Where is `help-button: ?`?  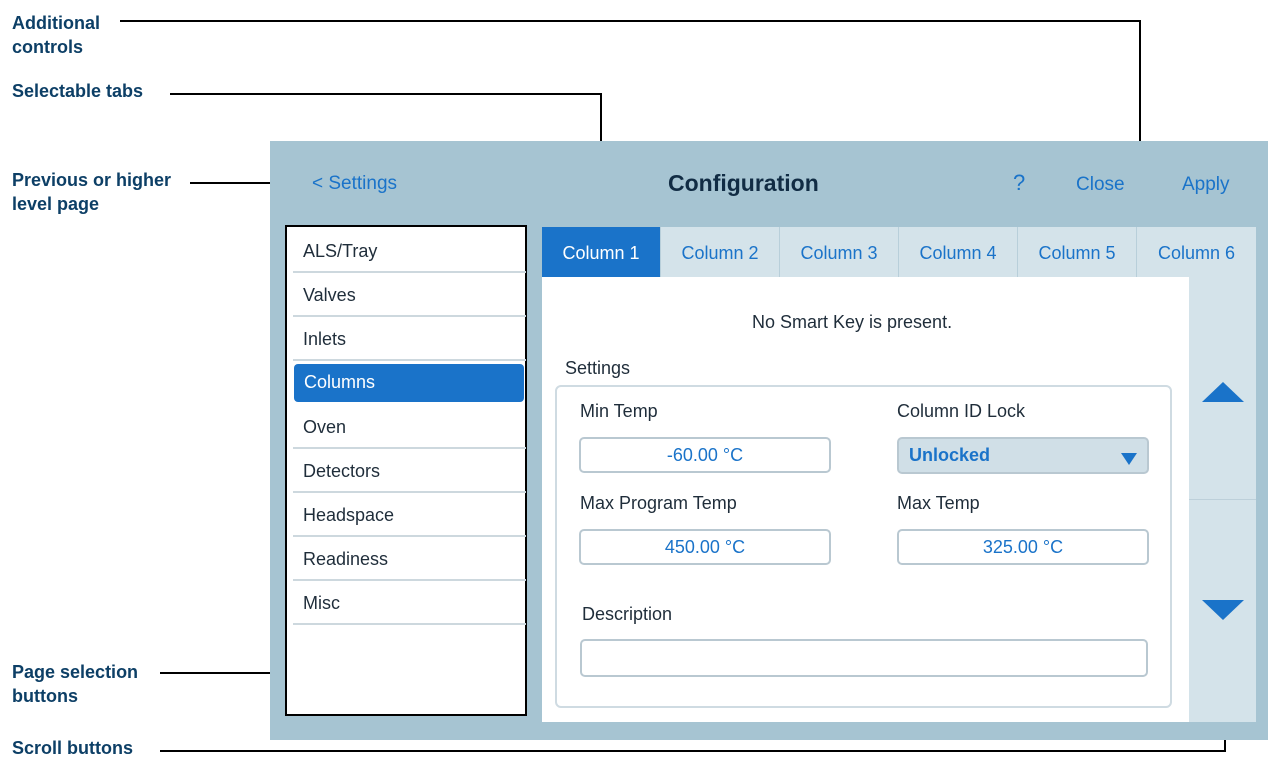
help-button: ? is located at coordinates (1019, 183).